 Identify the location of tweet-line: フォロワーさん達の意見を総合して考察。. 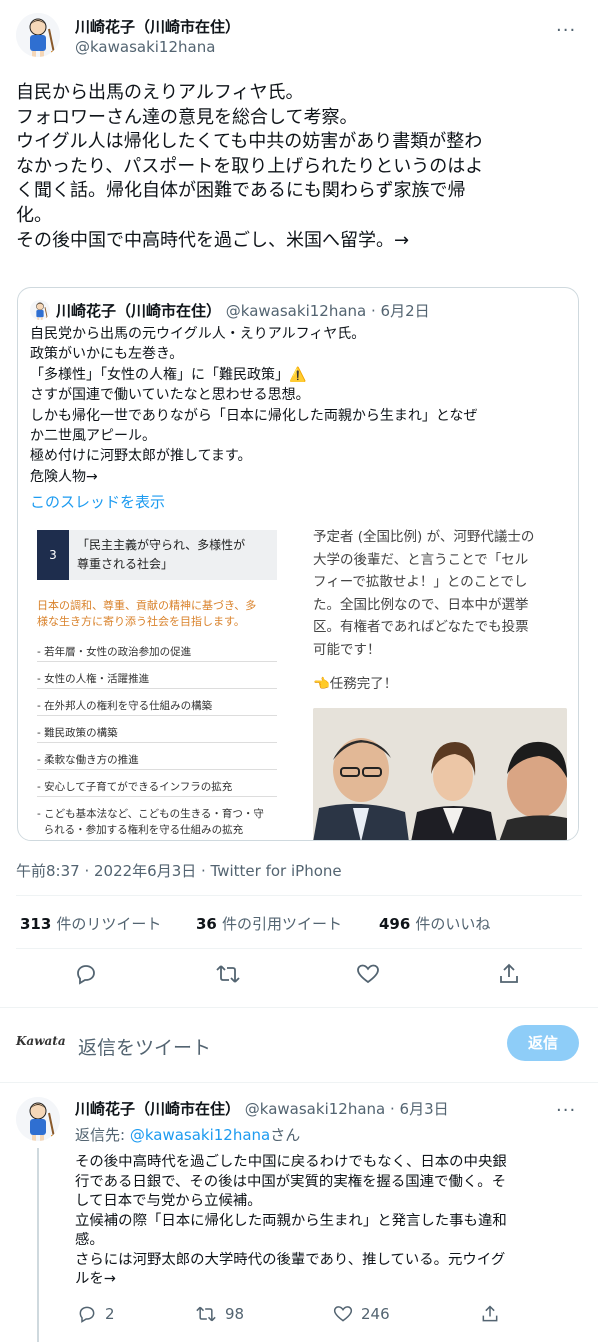
(187, 117).